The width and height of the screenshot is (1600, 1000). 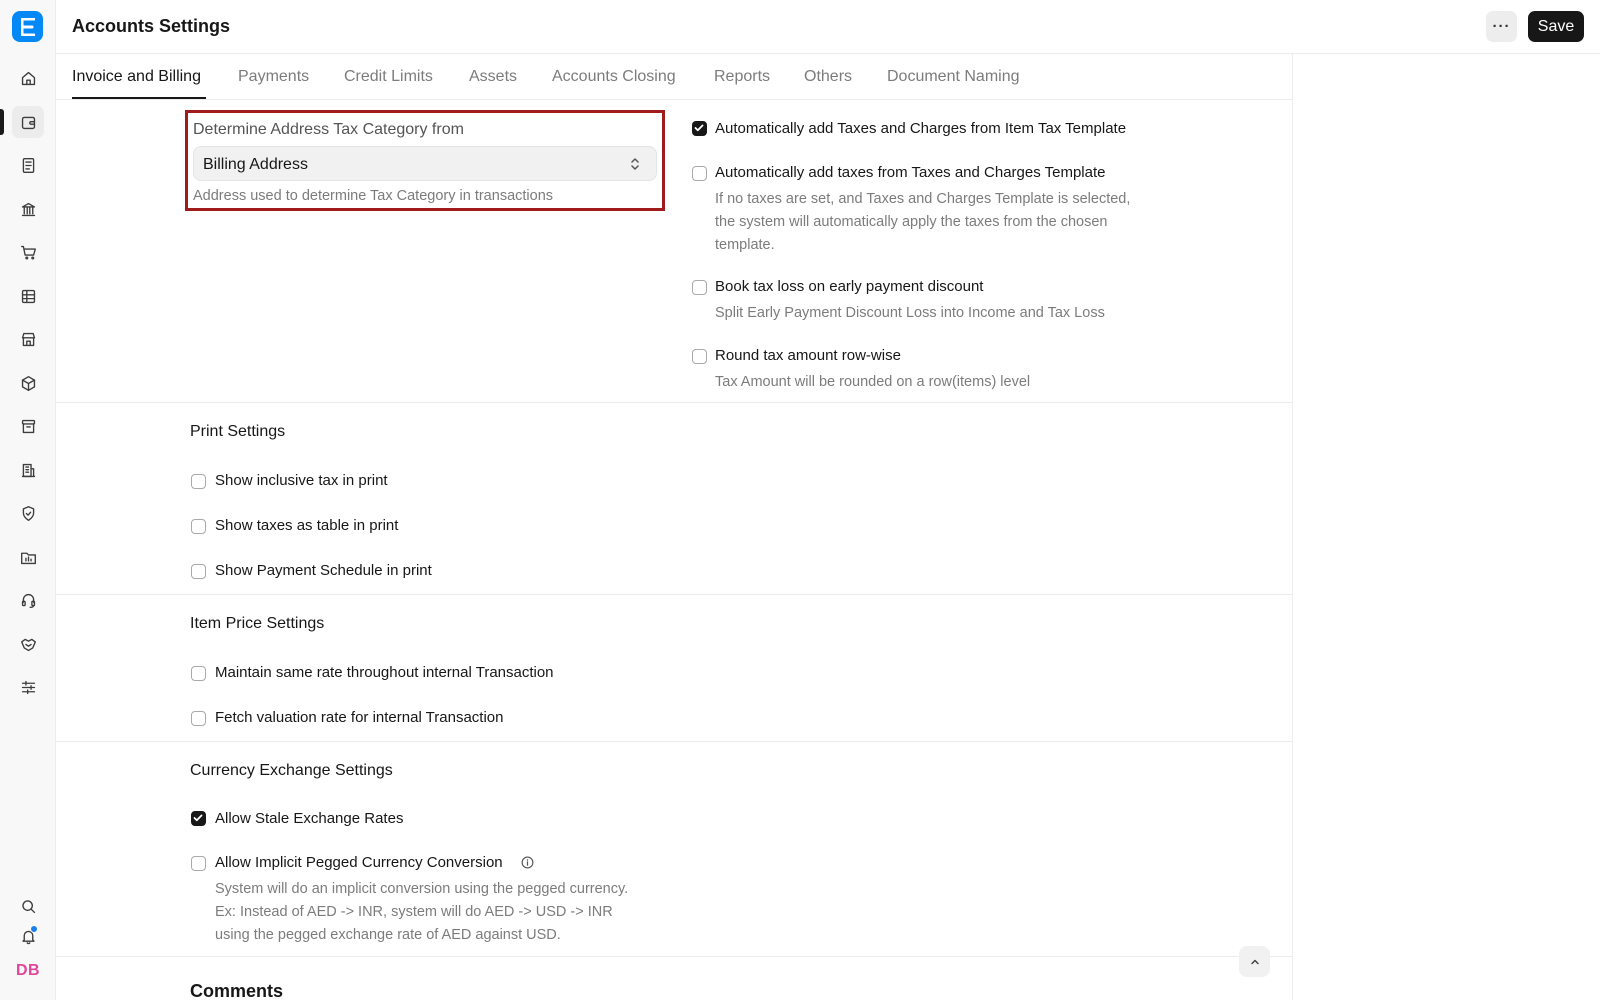 I want to click on sidebar-item-crm, so click(x=28, y=644).